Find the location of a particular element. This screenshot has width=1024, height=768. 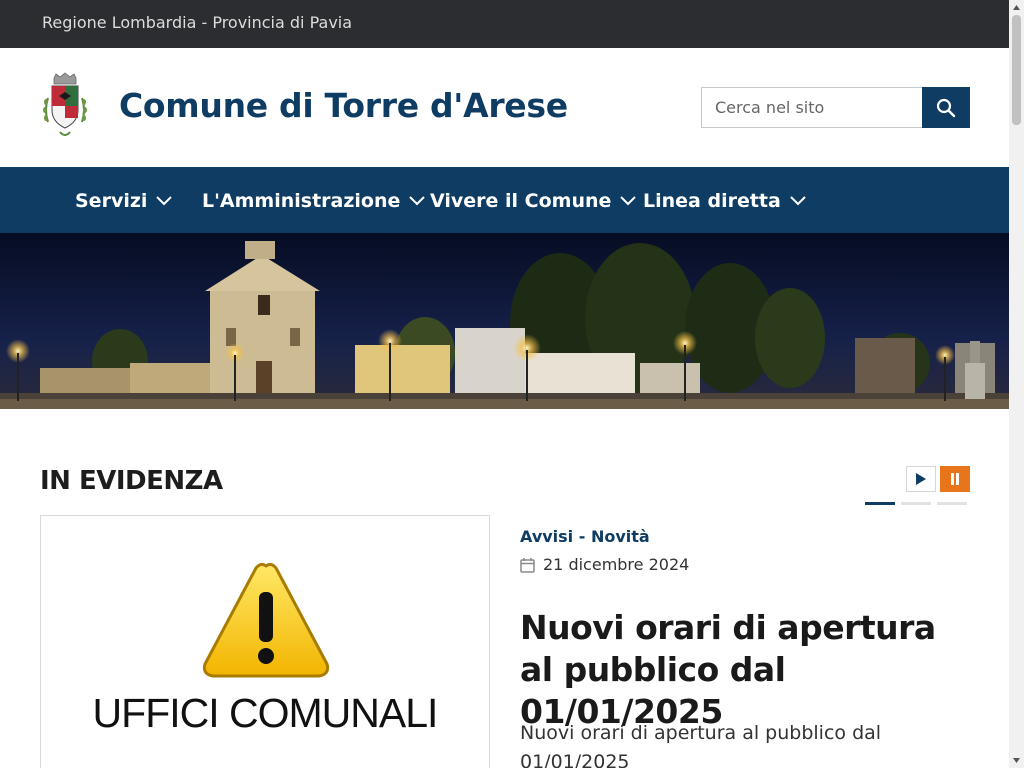

nav-item-vivere-comune: Vivere il Comune is located at coordinates (533, 201).